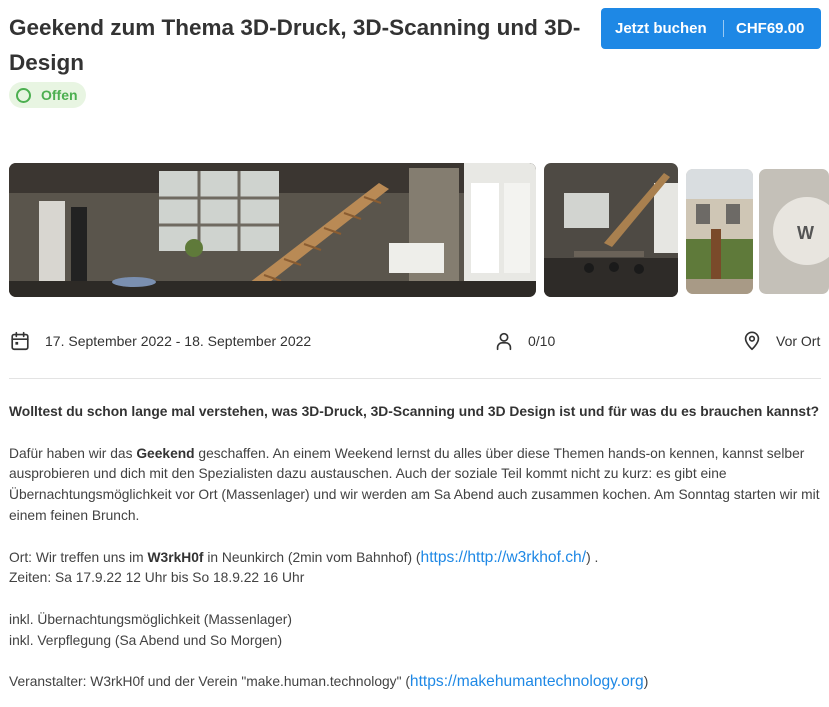 This screenshot has height=707, width=829. I want to click on text-segment: in Neunkirch (2min vom Bahnhof) (, so click(312, 557).